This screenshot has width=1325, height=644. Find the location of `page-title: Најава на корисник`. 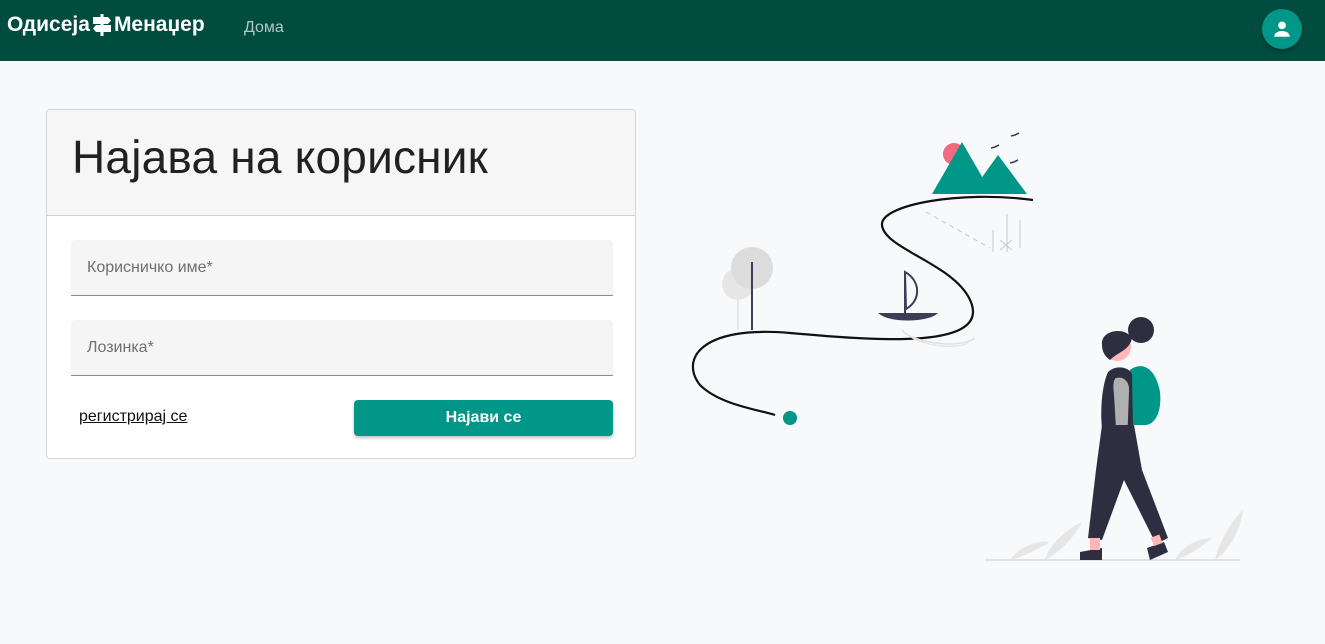

page-title: Најава на корисник is located at coordinates (280, 157).